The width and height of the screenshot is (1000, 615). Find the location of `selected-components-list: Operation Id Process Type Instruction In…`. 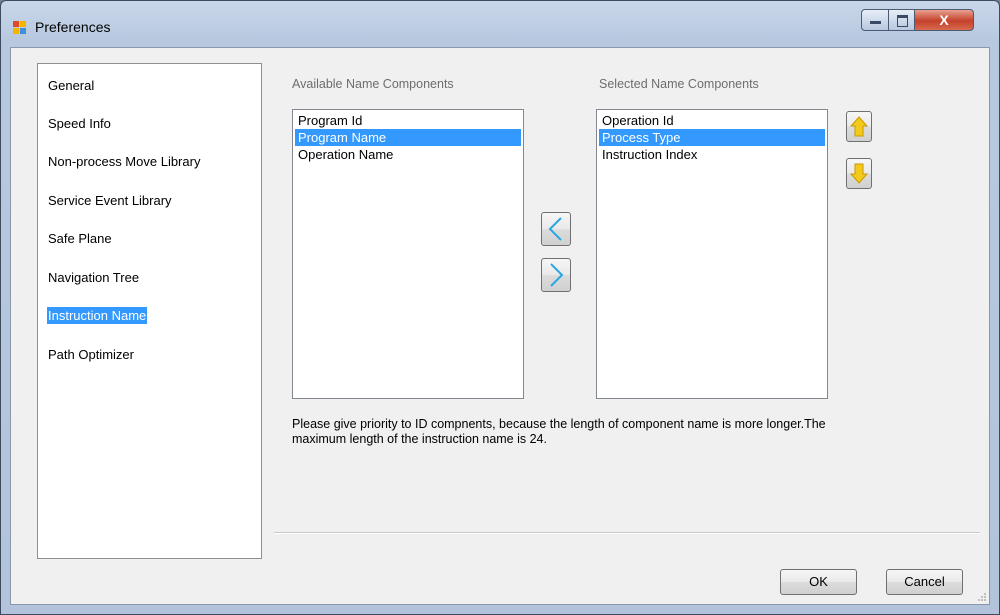

selected-components-list: Operation Id Process Type Instruction In… is located at coordinates (712, 254).